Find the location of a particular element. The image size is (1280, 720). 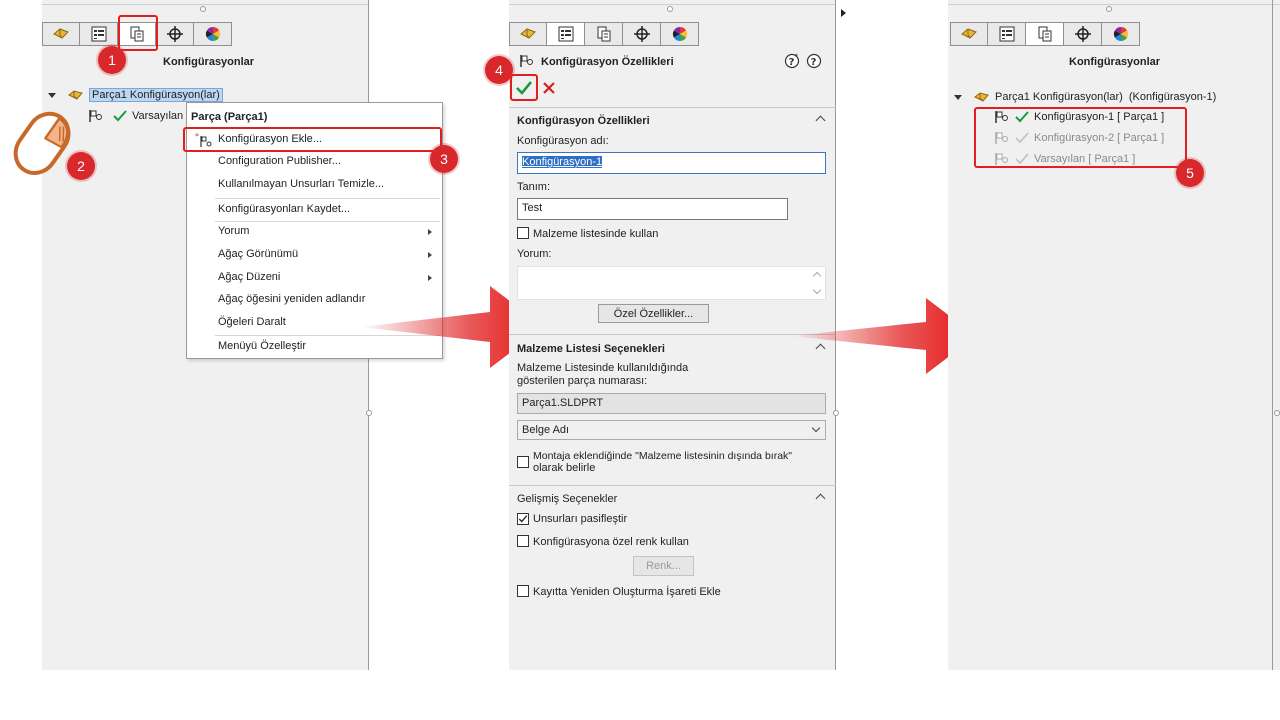

config-name-field: Konfigürasyon-1 is located at coordinates (671, 163).